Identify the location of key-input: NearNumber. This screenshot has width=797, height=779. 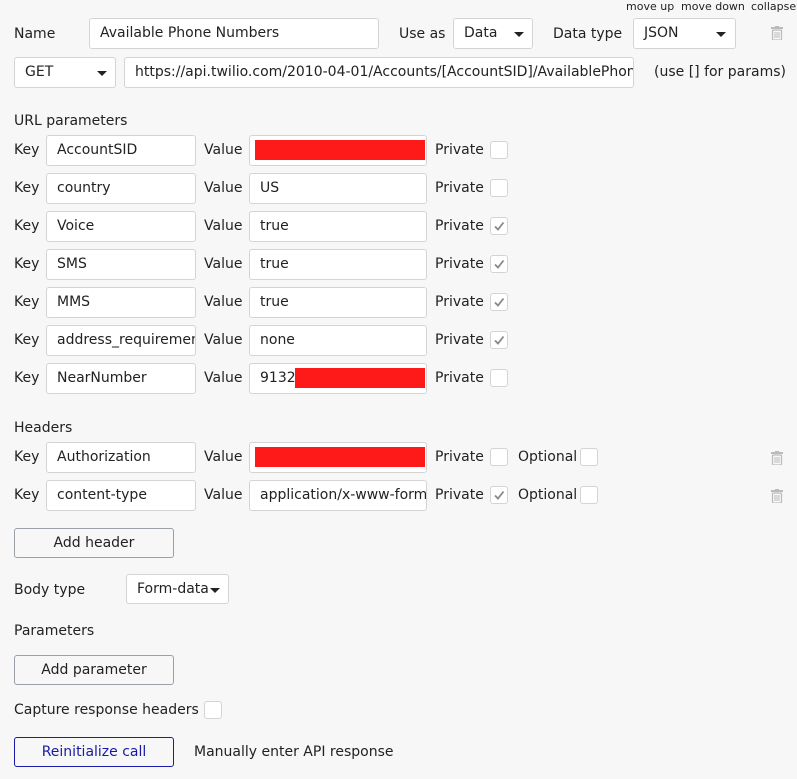
(121, 378).